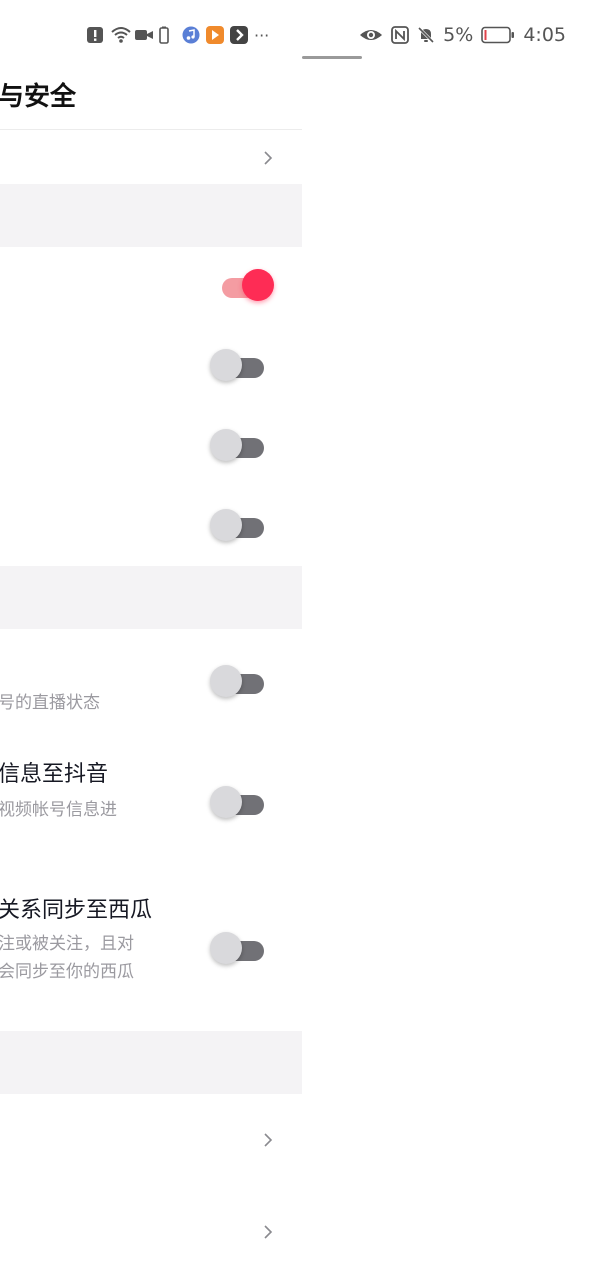  I want to click on gesture-bar, so click(332, 57).